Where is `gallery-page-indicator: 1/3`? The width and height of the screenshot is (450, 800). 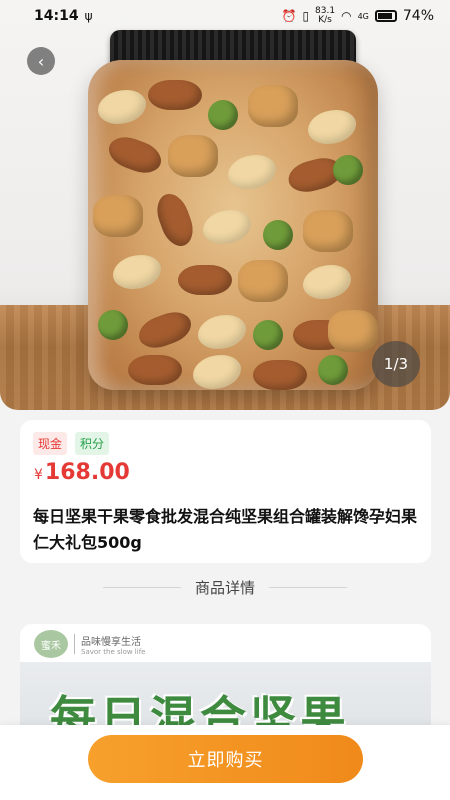
gallery-page-indicator: 1/3 is located at coordinates (396, 364).